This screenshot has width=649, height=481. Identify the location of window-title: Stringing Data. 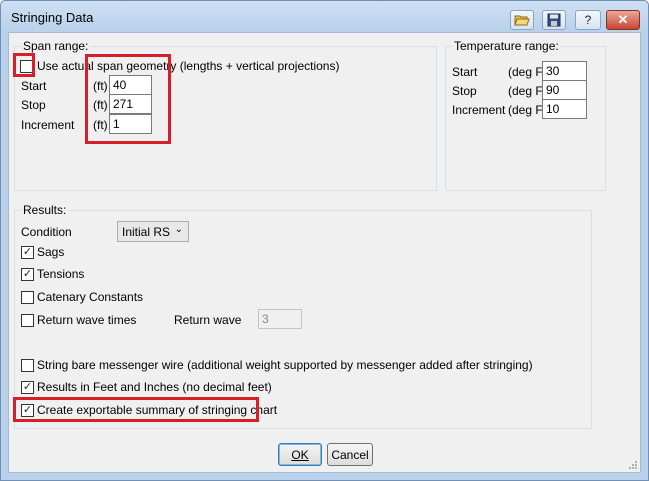
(52, 17).